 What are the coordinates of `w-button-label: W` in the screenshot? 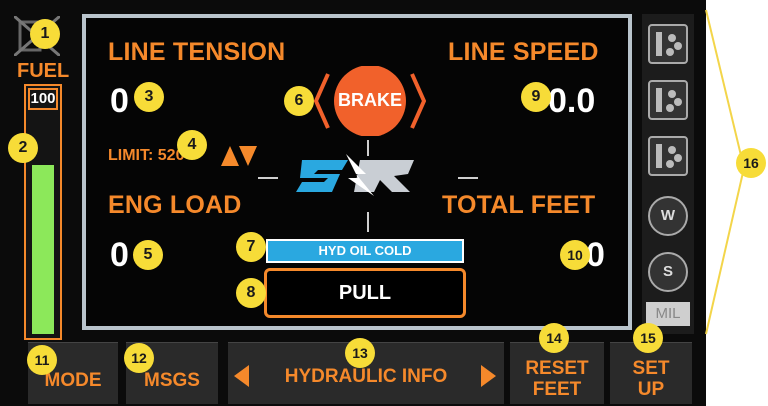 It's located at (668, 215).